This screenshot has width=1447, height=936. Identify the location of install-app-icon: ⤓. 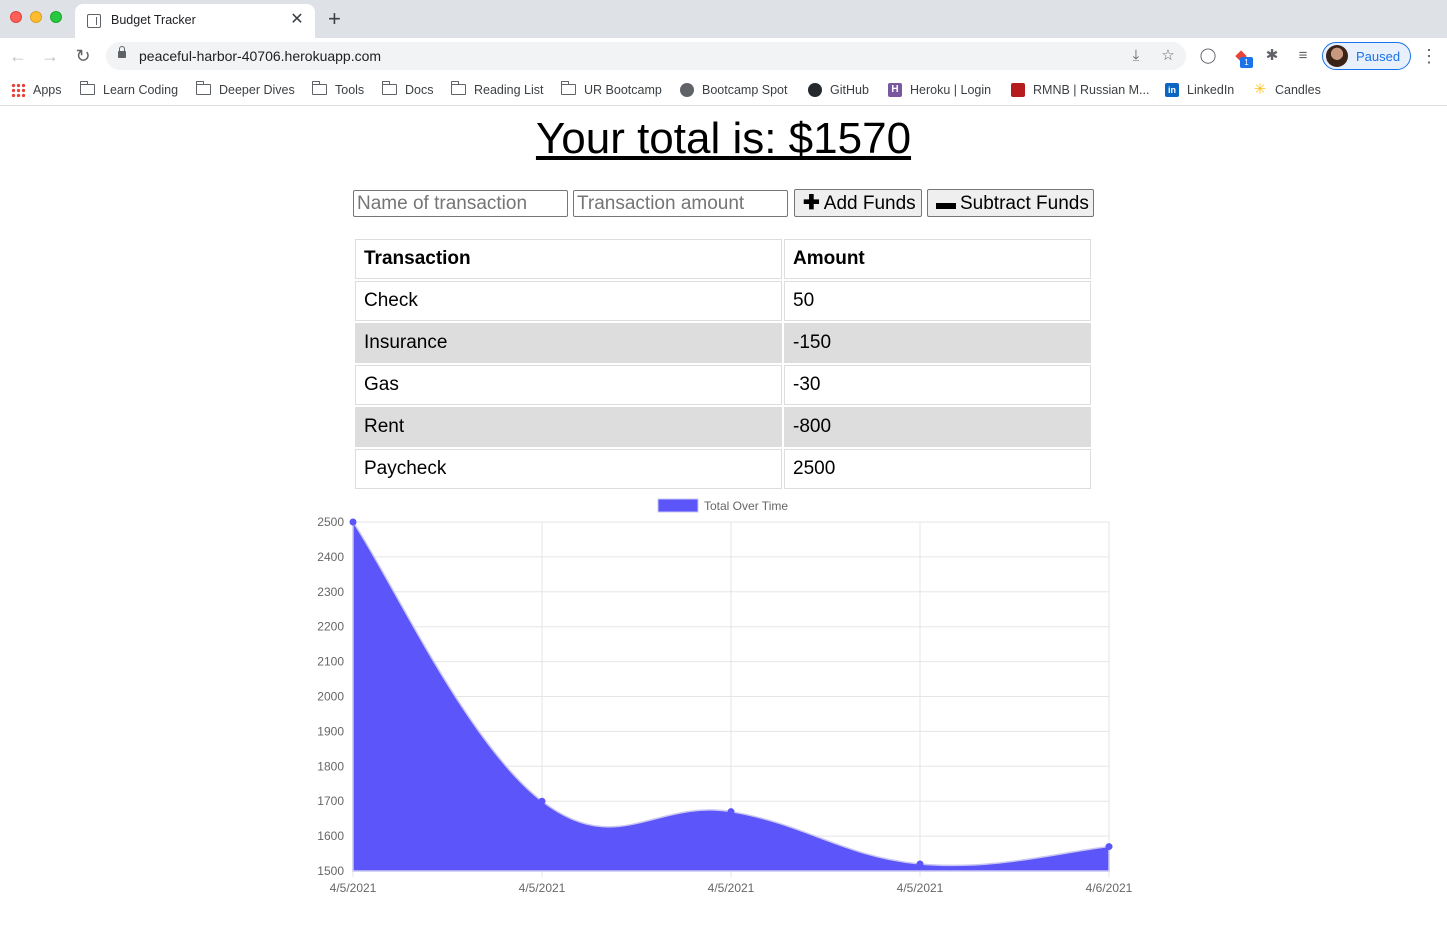
(1136, 56).